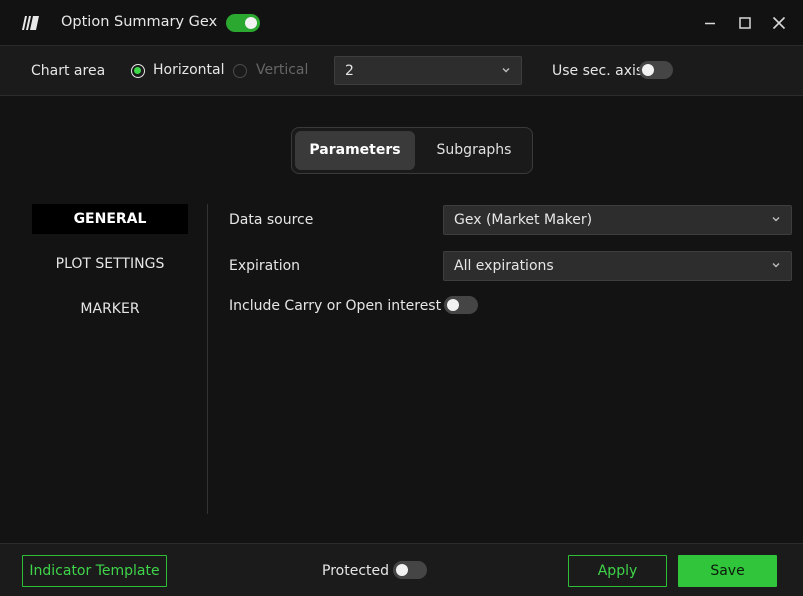 The width and height of the screenshot is (803, 596). Describe the element at coordinates (243, 23) in the screenshot. I see `indicator-enabled-toggle` at that location.